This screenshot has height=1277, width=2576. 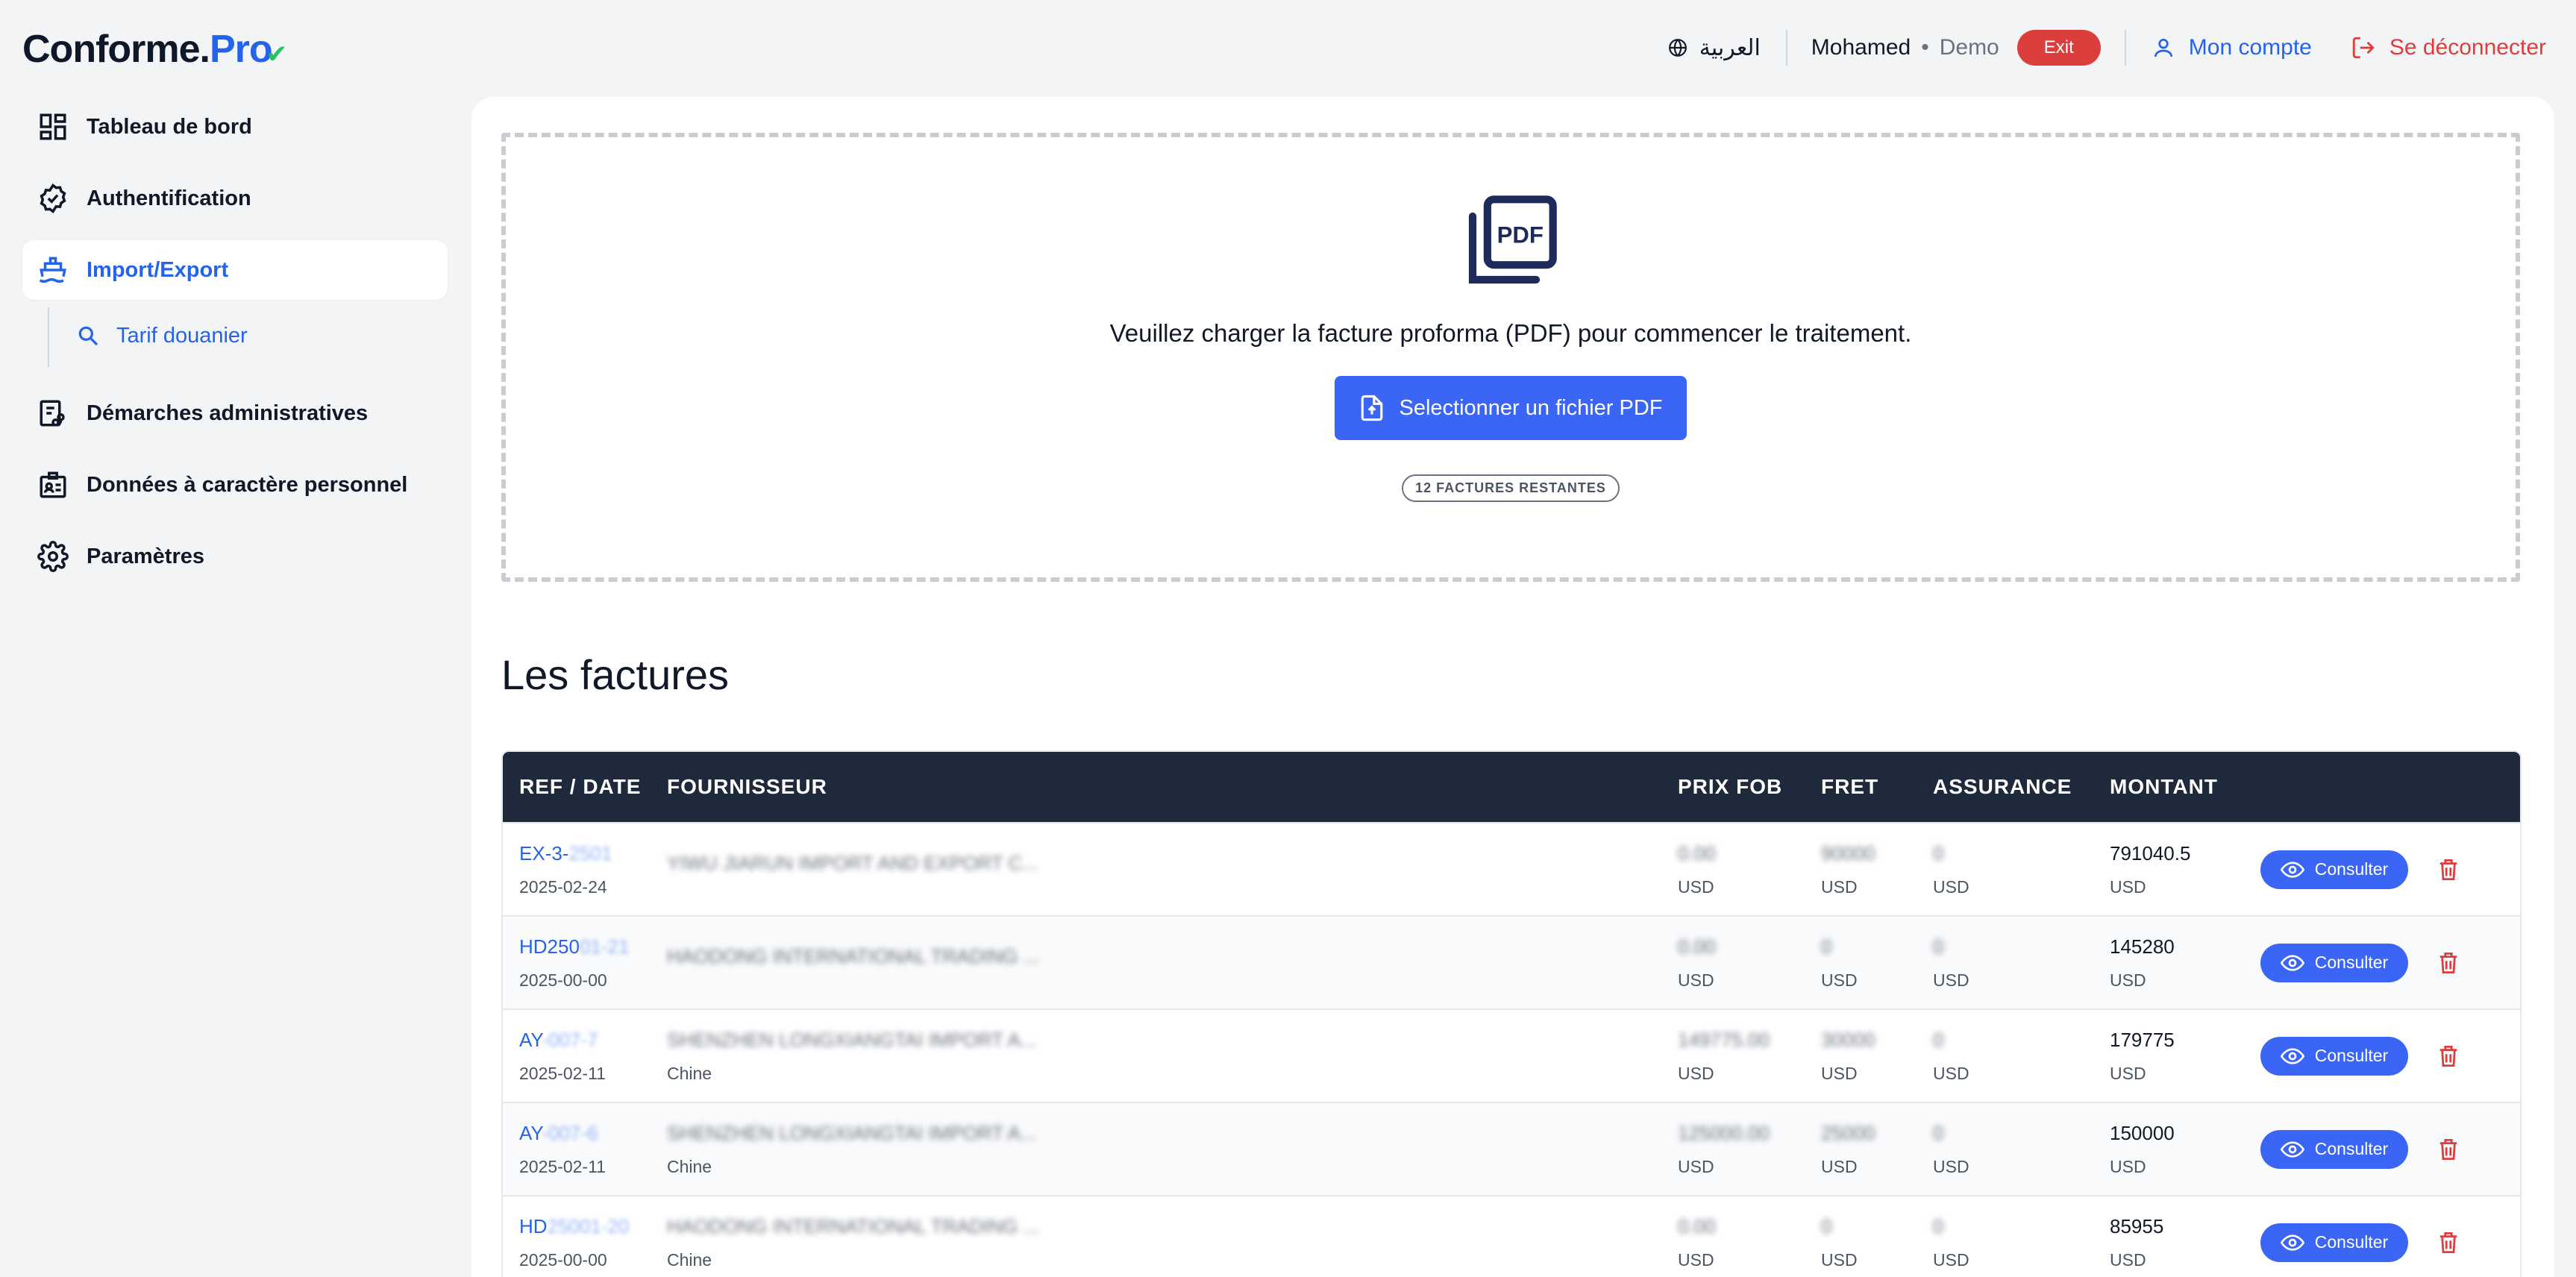 What do you see at coordinates (1511, 408) in the screenshot?
I see `select-pdf-button: Selectionner un fichier PDF` at bounding box center [1511, 408].